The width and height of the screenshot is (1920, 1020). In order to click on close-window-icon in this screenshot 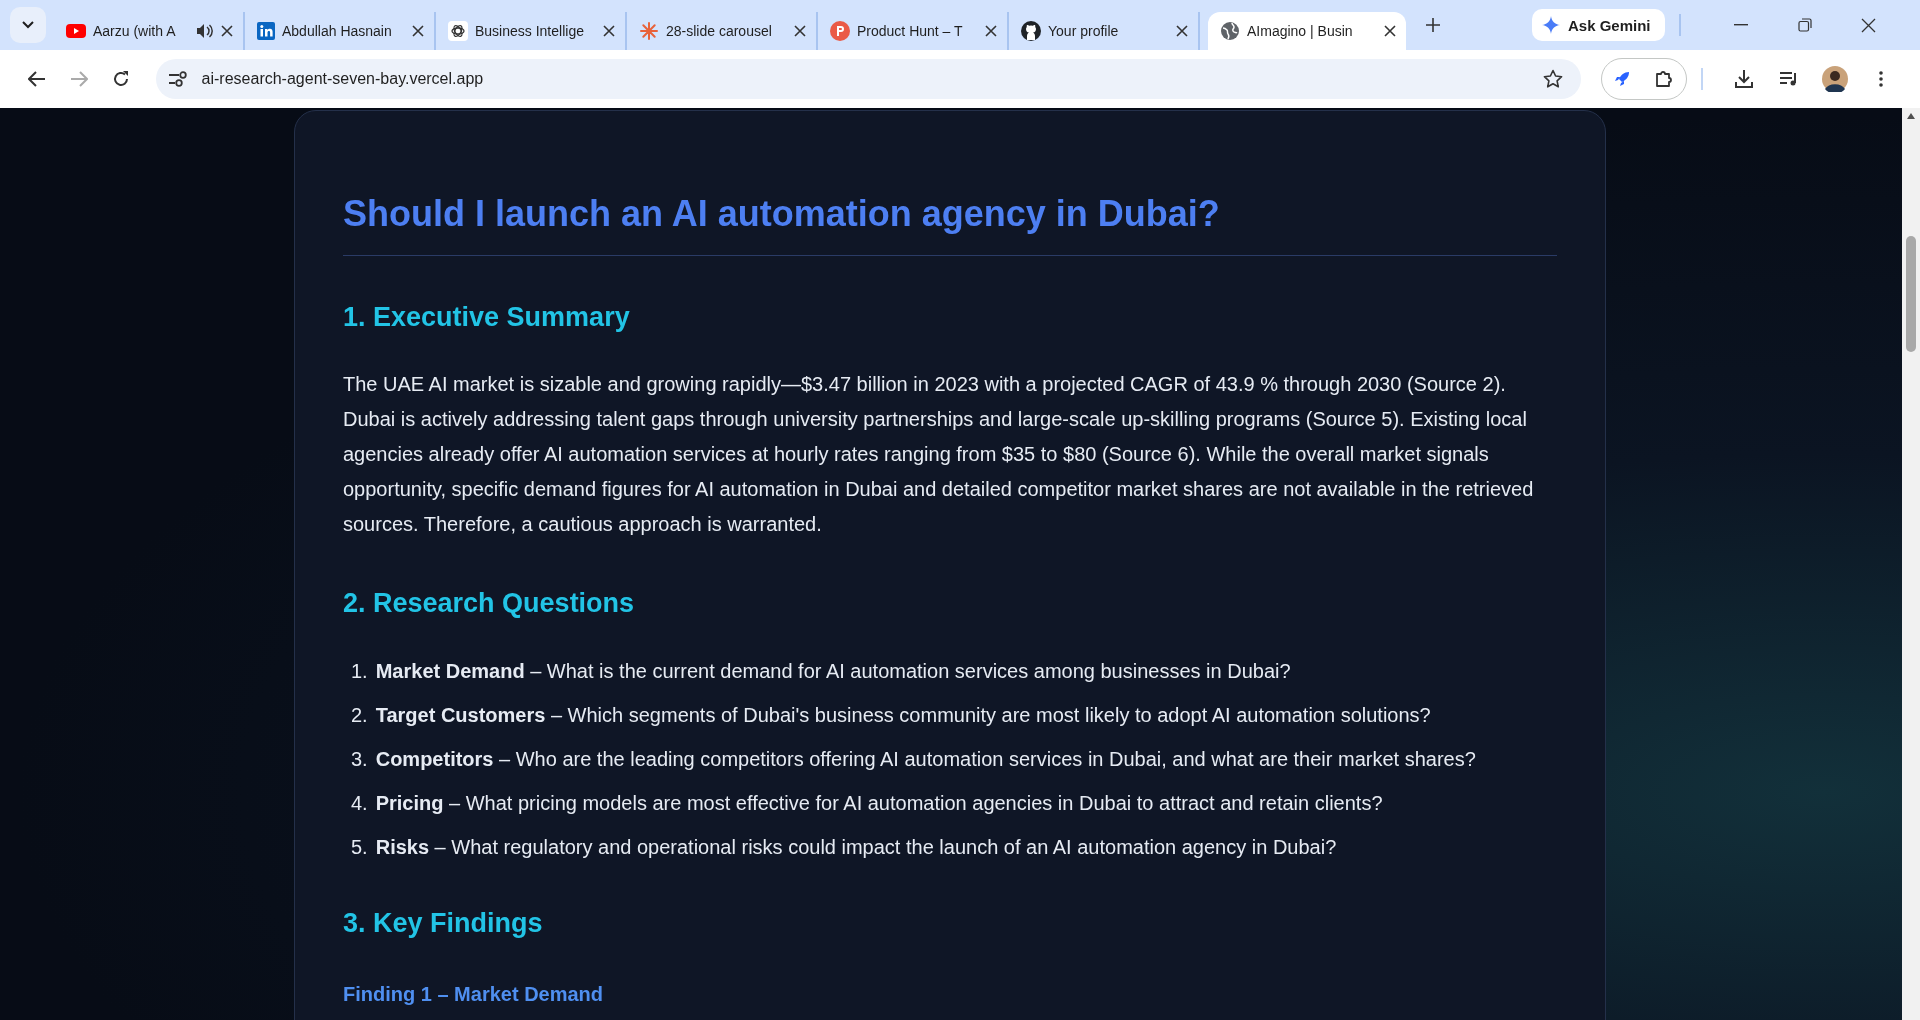, I will do `click(1869, 25)`.